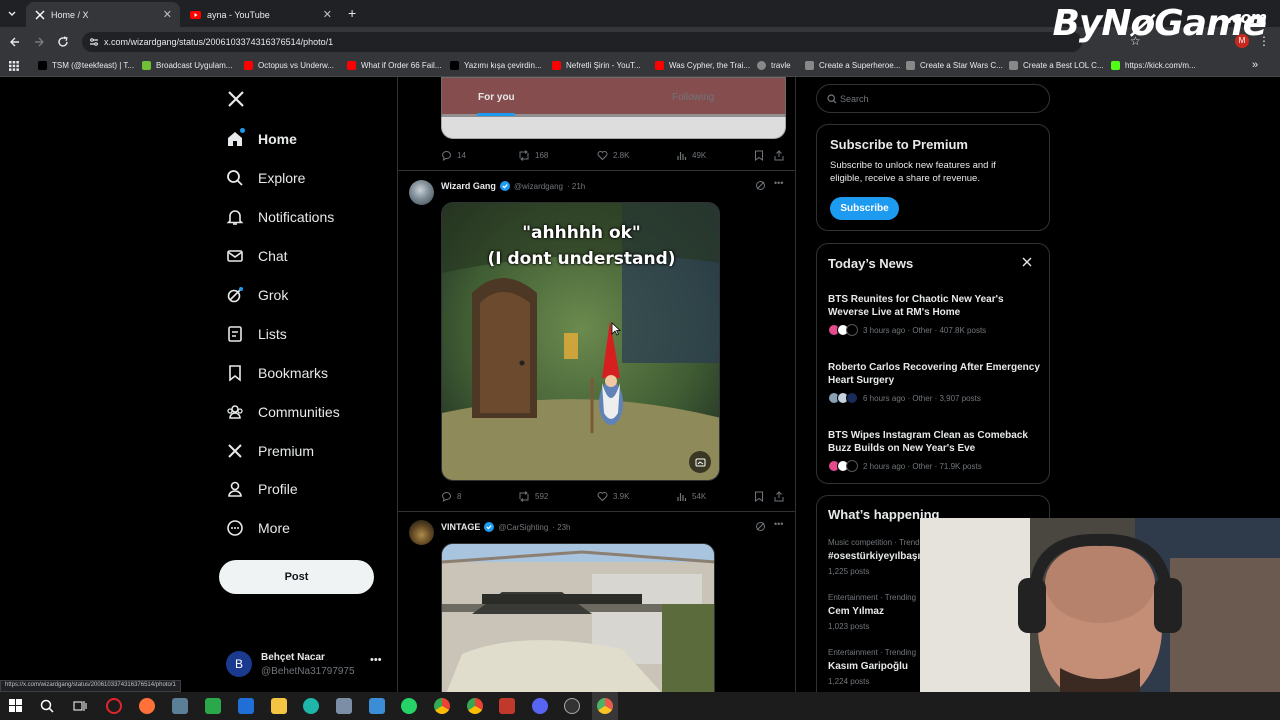  I want to click on nav-item-lists: Lists, so click(256, 334).